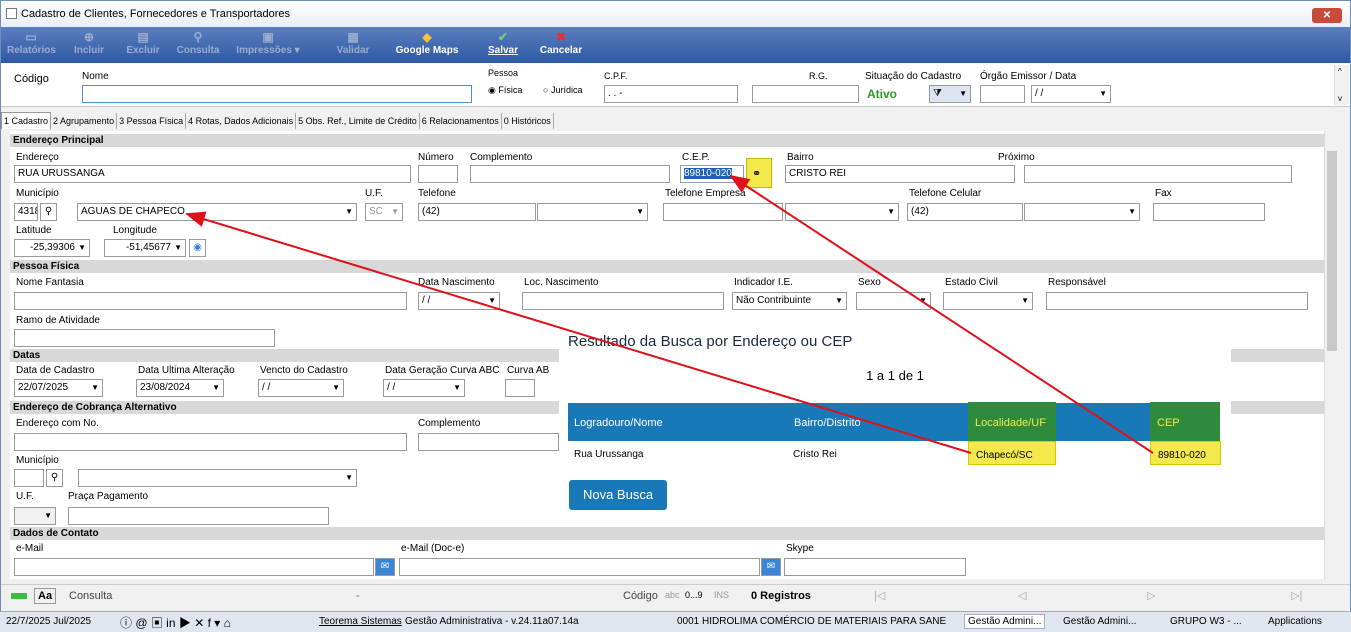  I want to click on status-abc: abc, so click(672, 595).